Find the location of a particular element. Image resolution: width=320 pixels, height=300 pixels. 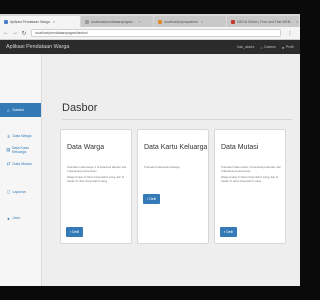

nav-dasbor-label: Dasbor is located at coordinates (270, 47).